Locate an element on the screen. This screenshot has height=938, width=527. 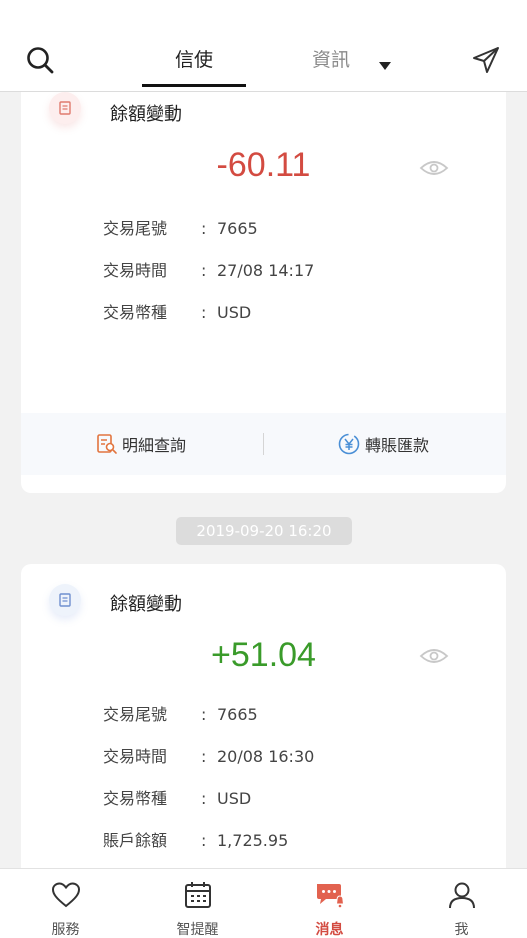
message-icon is located at coordinates (330, 896).